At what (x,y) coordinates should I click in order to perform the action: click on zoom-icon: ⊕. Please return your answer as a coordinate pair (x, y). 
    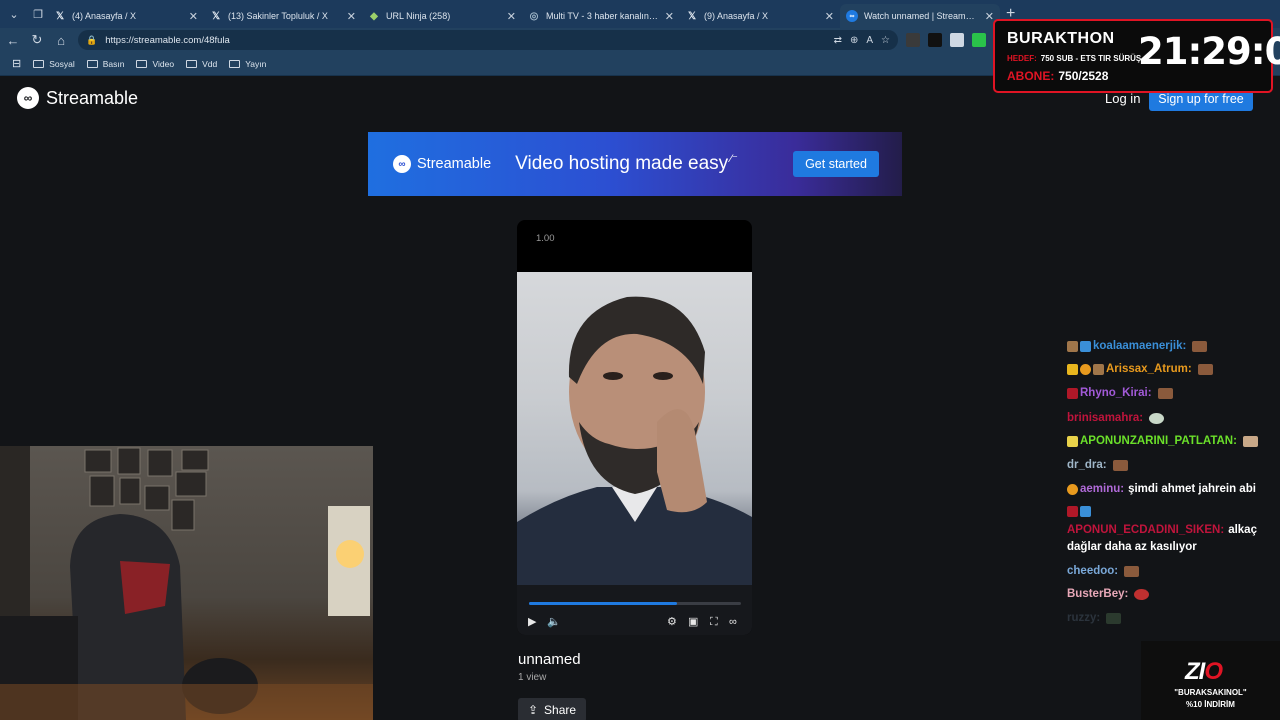
    Looking at the image, I should click on (854, 40).